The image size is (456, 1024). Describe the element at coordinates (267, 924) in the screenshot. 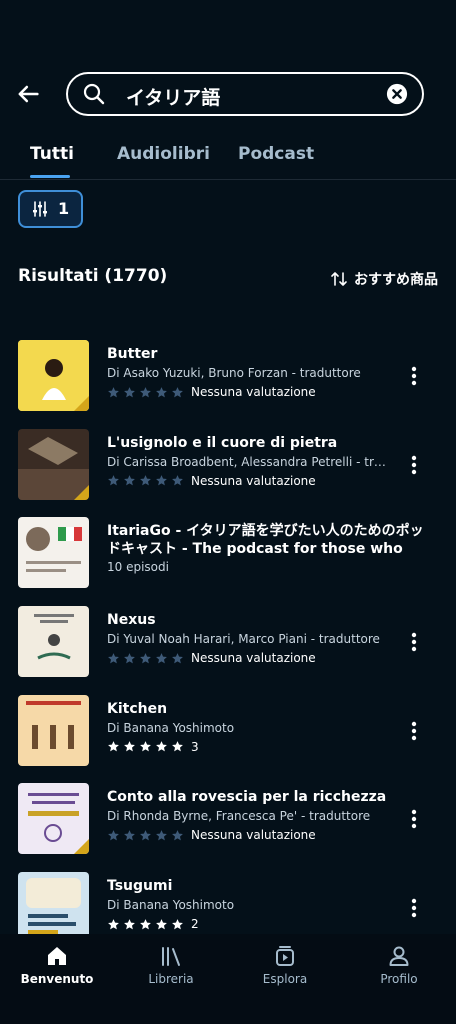

I see `rating: 2` at that location.